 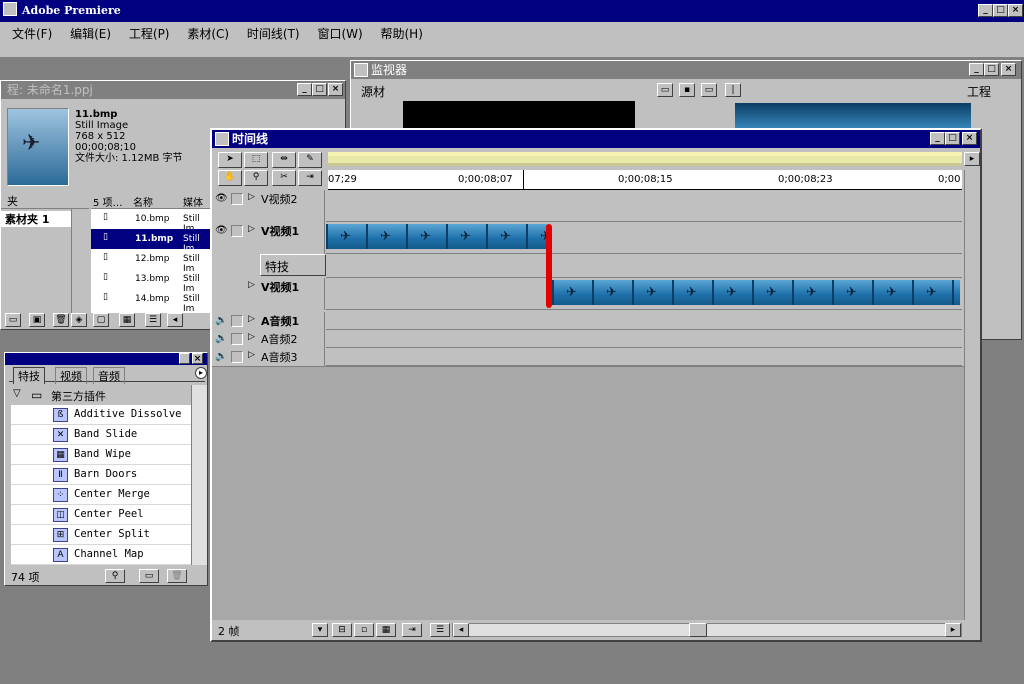 What do you see at coordinates (972, 395) in the screenshot?
I see `timeline-vscroll` at bounding box center [972, 395].